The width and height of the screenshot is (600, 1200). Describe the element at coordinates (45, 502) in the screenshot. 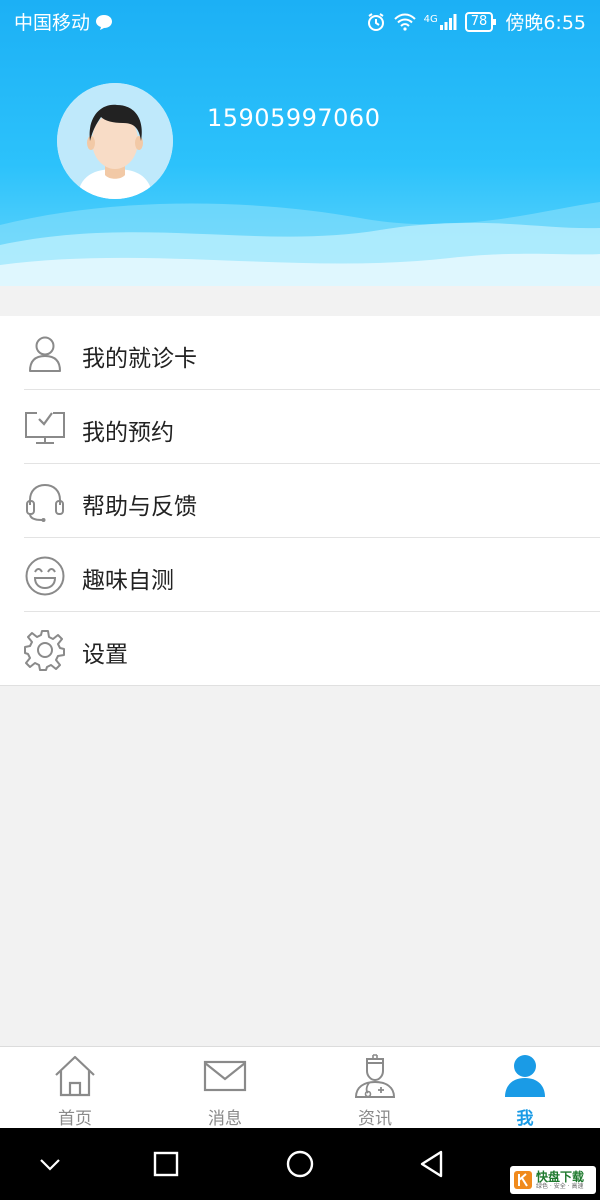

I see `headset-icon` at that location.